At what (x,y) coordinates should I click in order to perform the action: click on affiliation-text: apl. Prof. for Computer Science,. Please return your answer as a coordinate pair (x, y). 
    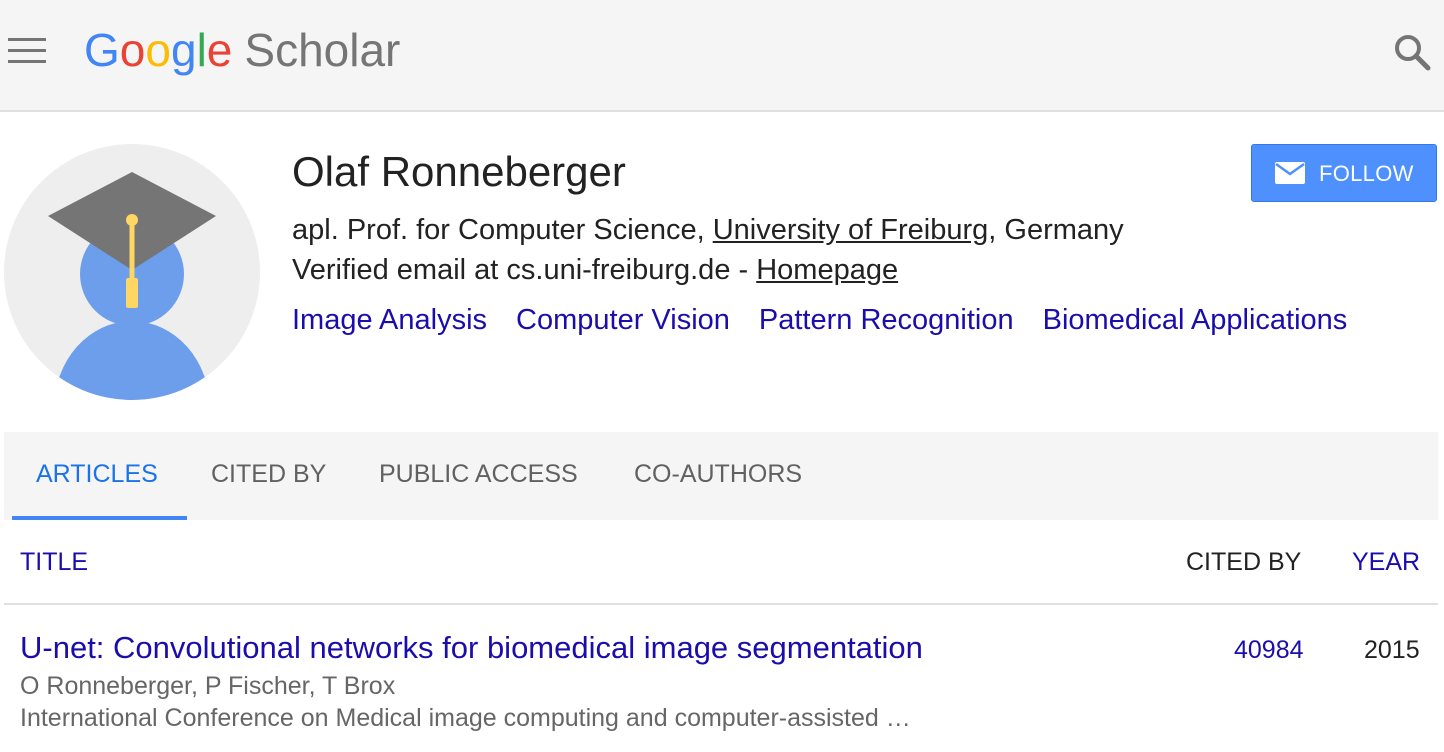
    Looking at the image, I should click on (502, 230).